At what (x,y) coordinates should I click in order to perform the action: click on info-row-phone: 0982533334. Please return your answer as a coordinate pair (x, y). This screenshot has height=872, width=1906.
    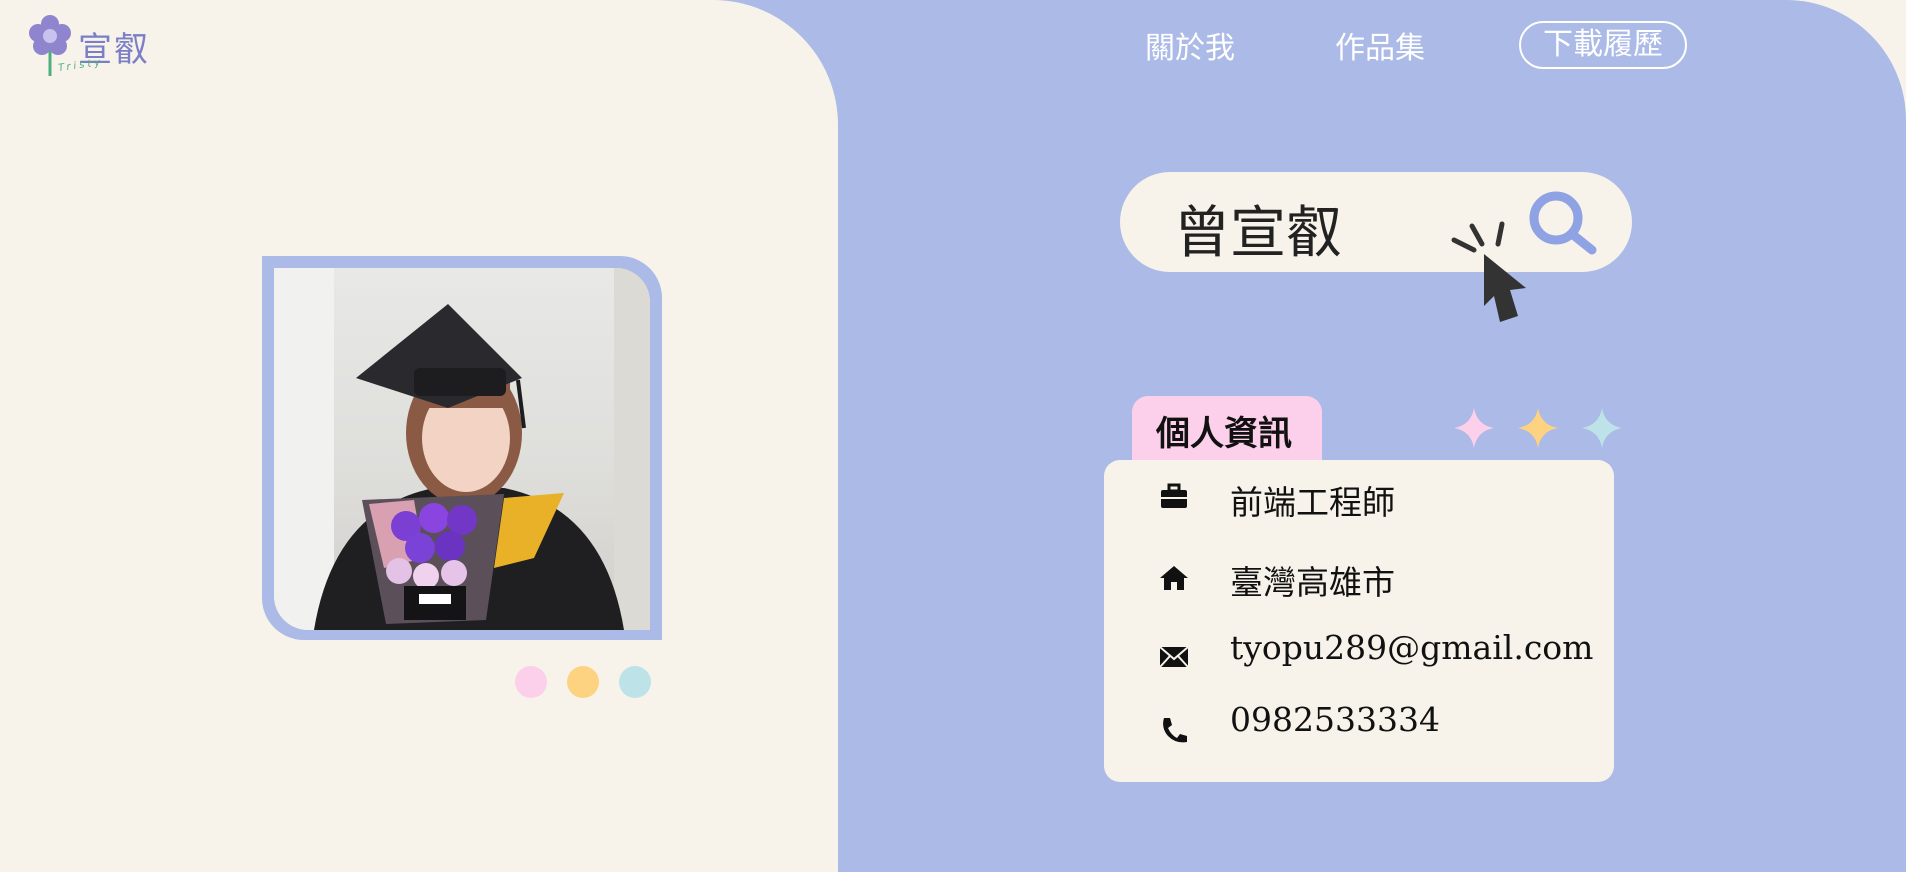
    Looking at the image, I should click on (1359, 730).